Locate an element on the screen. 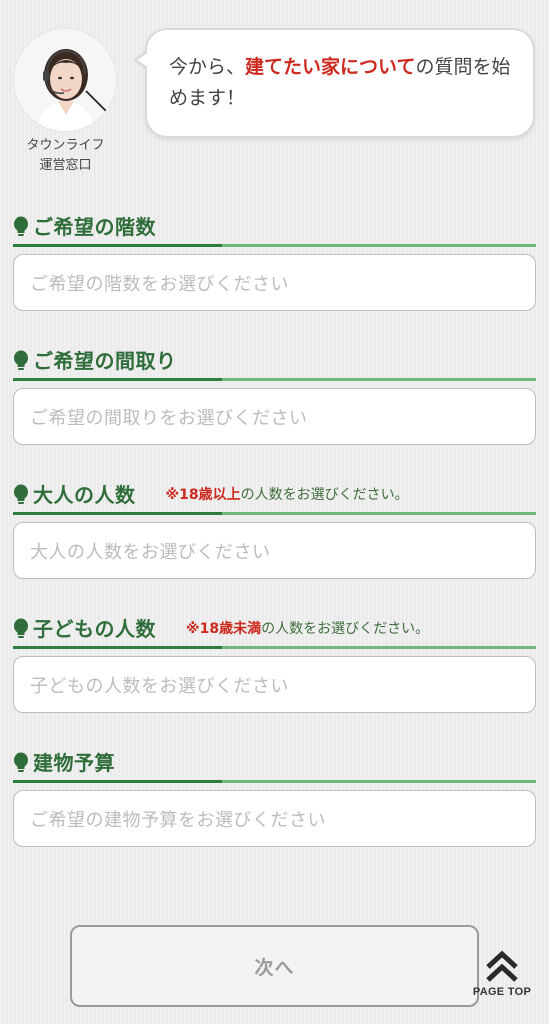 This screenshot has width=549, height=1024. operator-name: タウンライフ 運営窓口 is located at coordinates (65, 156).